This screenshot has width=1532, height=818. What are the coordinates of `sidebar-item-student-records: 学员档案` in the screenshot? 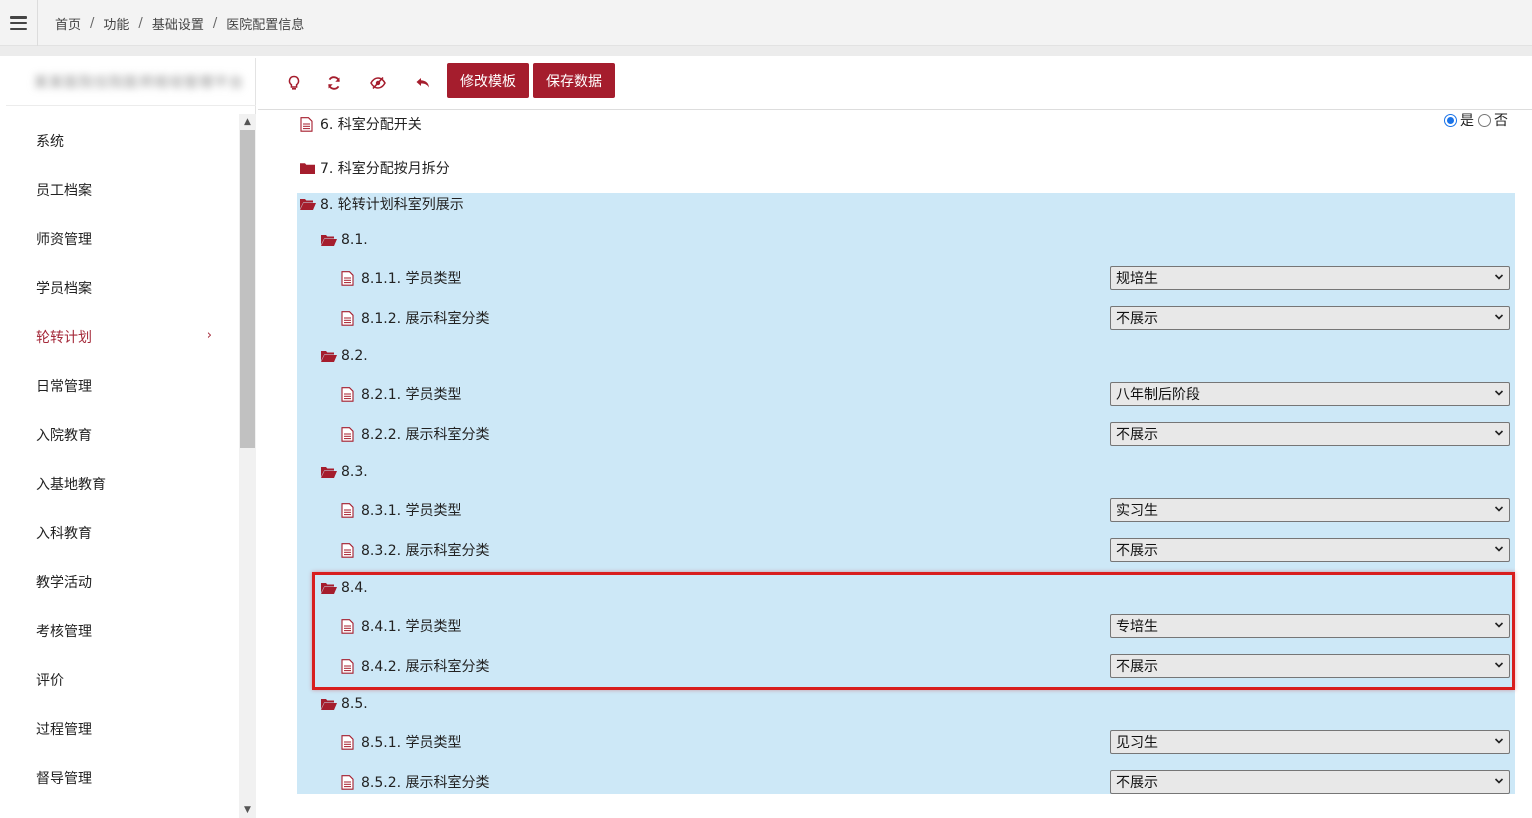 It's located at (123, 287).